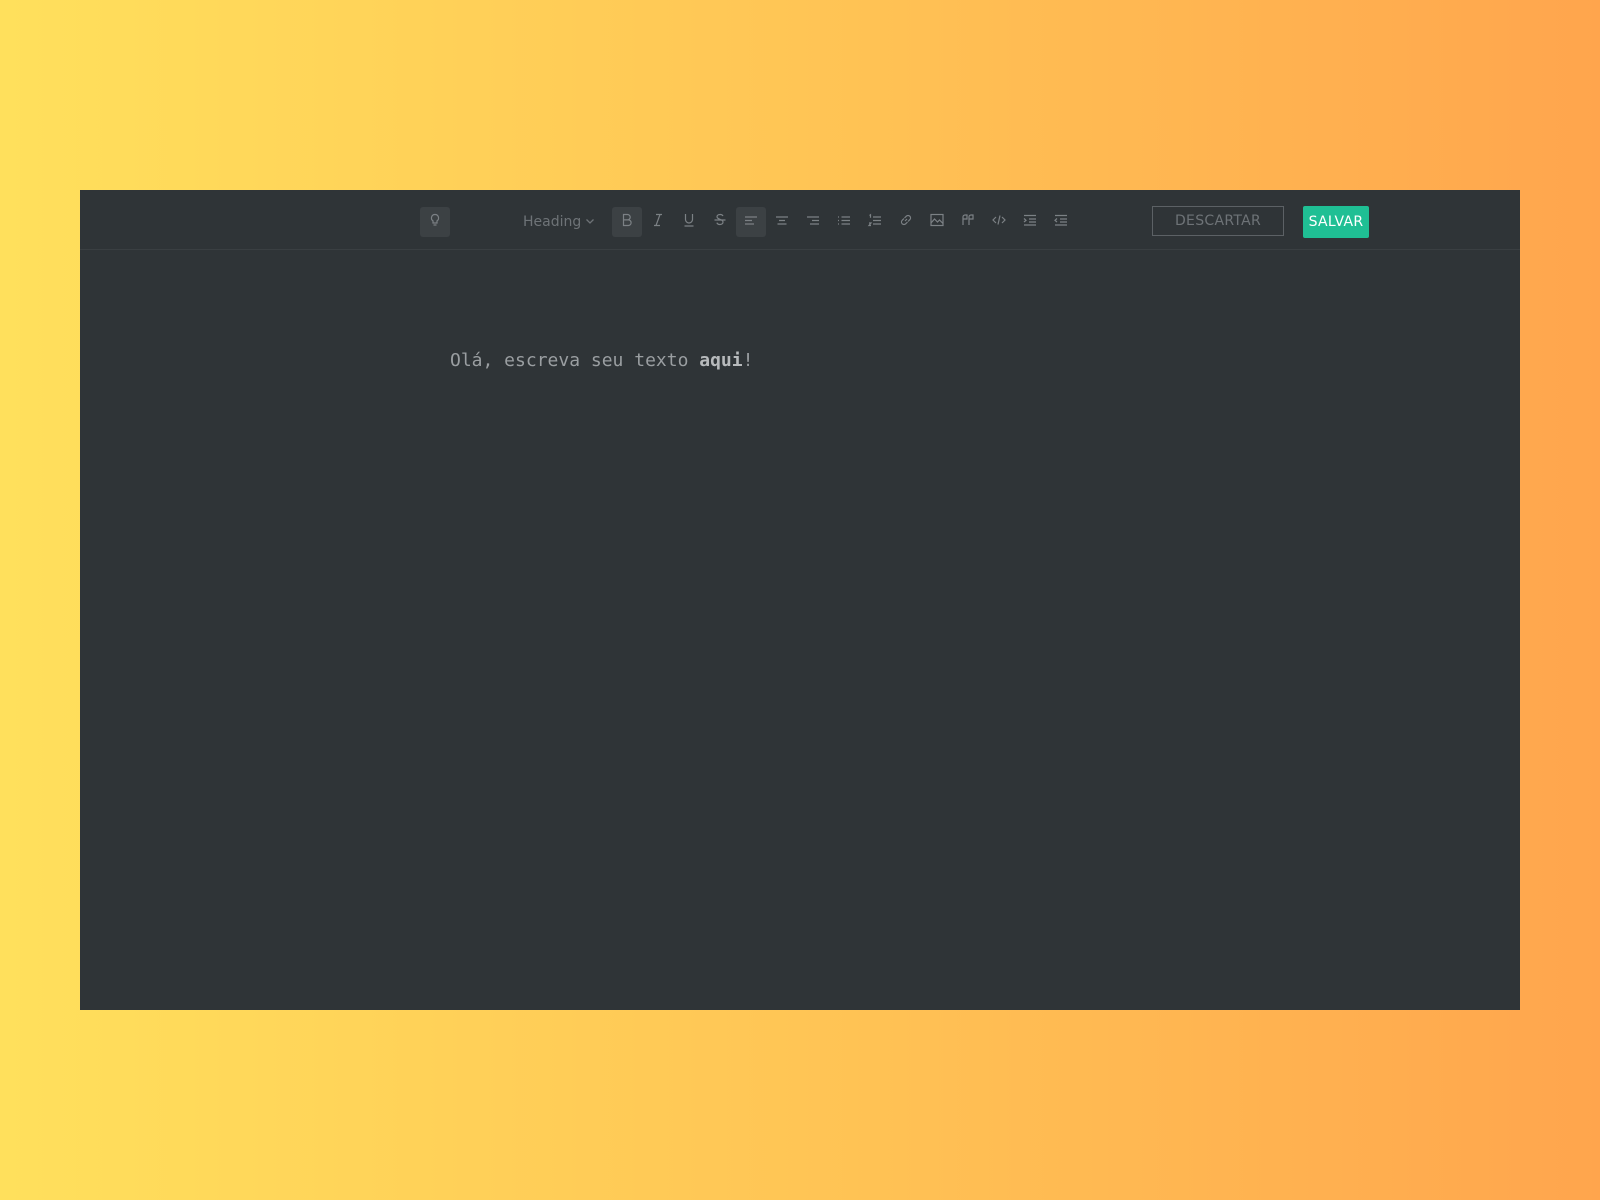 This screenshot has width=1600, height=1200. Describe the element at coordinates (721, 360) in the screenshot. I see `editor-text-bold: aqui` at that location.